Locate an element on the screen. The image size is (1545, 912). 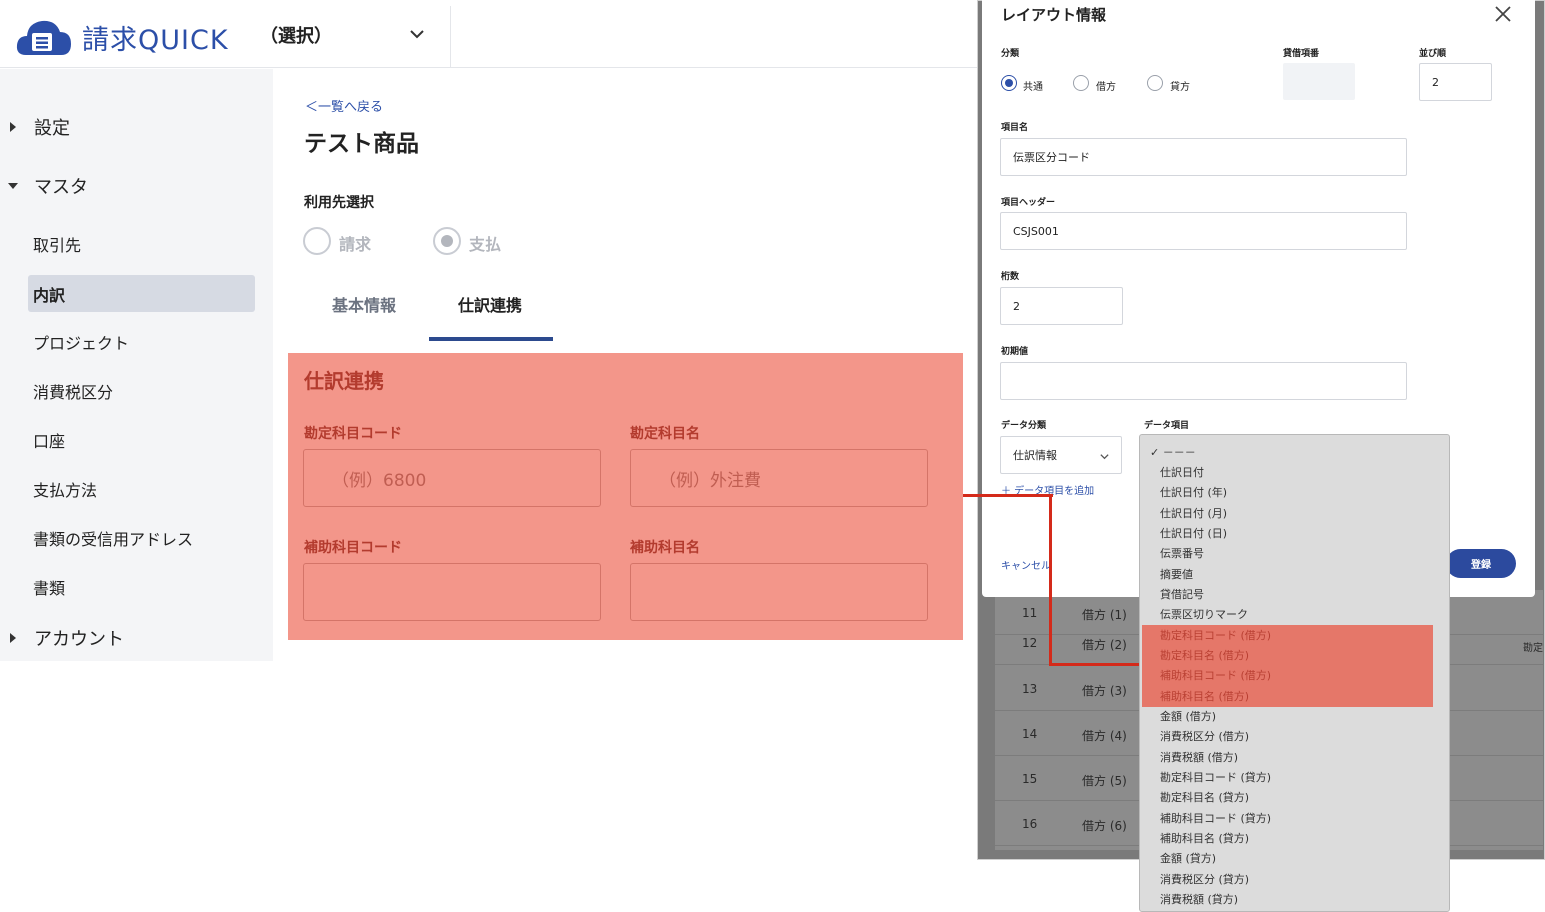
dropdown-option: 摘要値 is located at coordinates (1176, 574).